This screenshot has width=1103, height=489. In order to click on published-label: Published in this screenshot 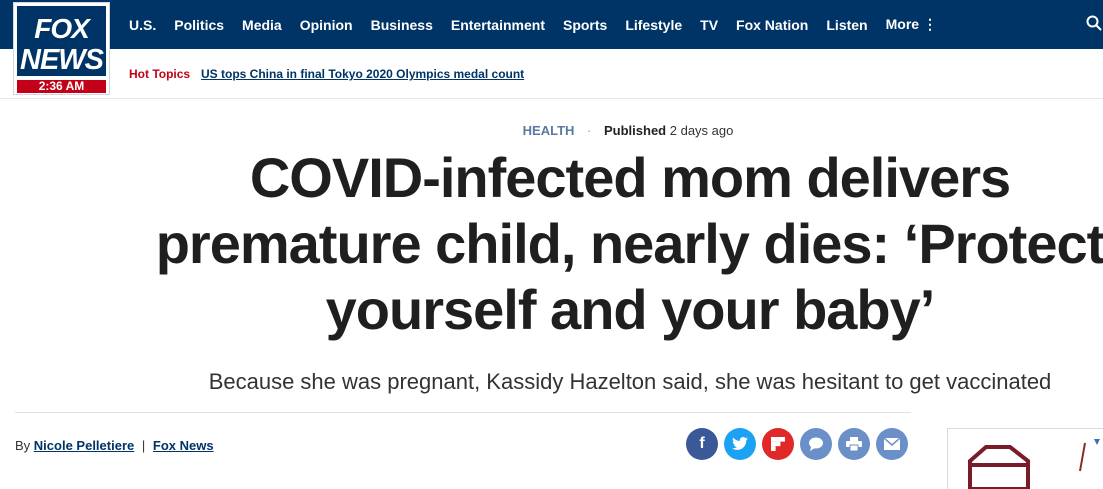, I will do `click(635, 130)`.